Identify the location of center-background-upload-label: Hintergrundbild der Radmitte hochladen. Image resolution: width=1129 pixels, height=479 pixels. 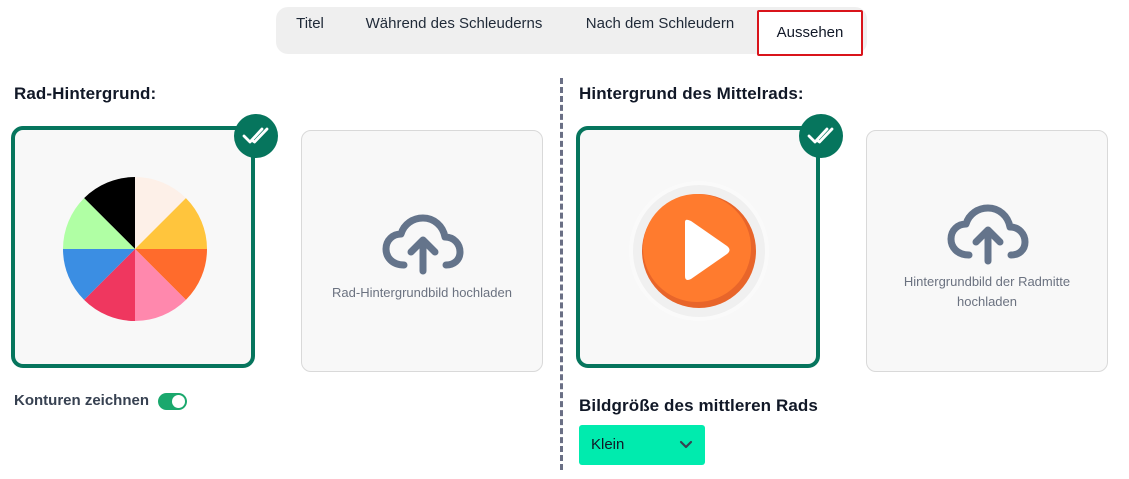
(987, 291).